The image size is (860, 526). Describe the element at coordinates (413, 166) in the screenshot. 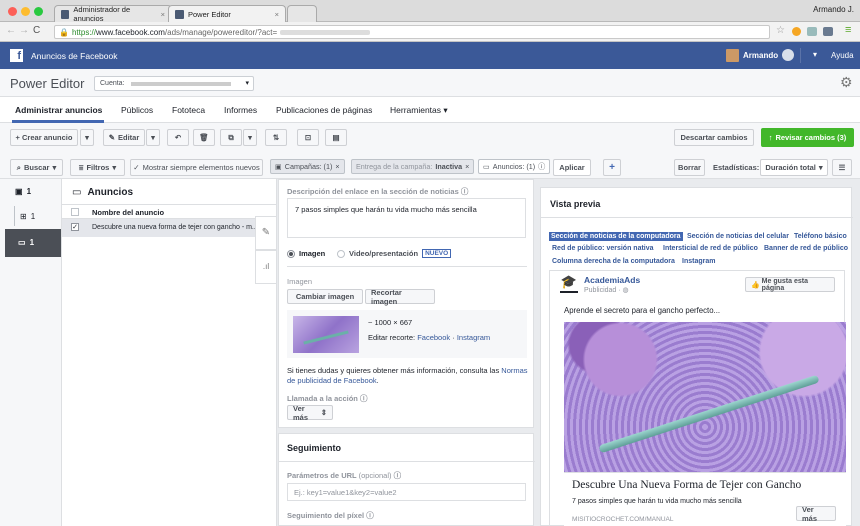

I see `delivery-filter-chip: Entrega de la campaña: Inactiva ×` at that location.